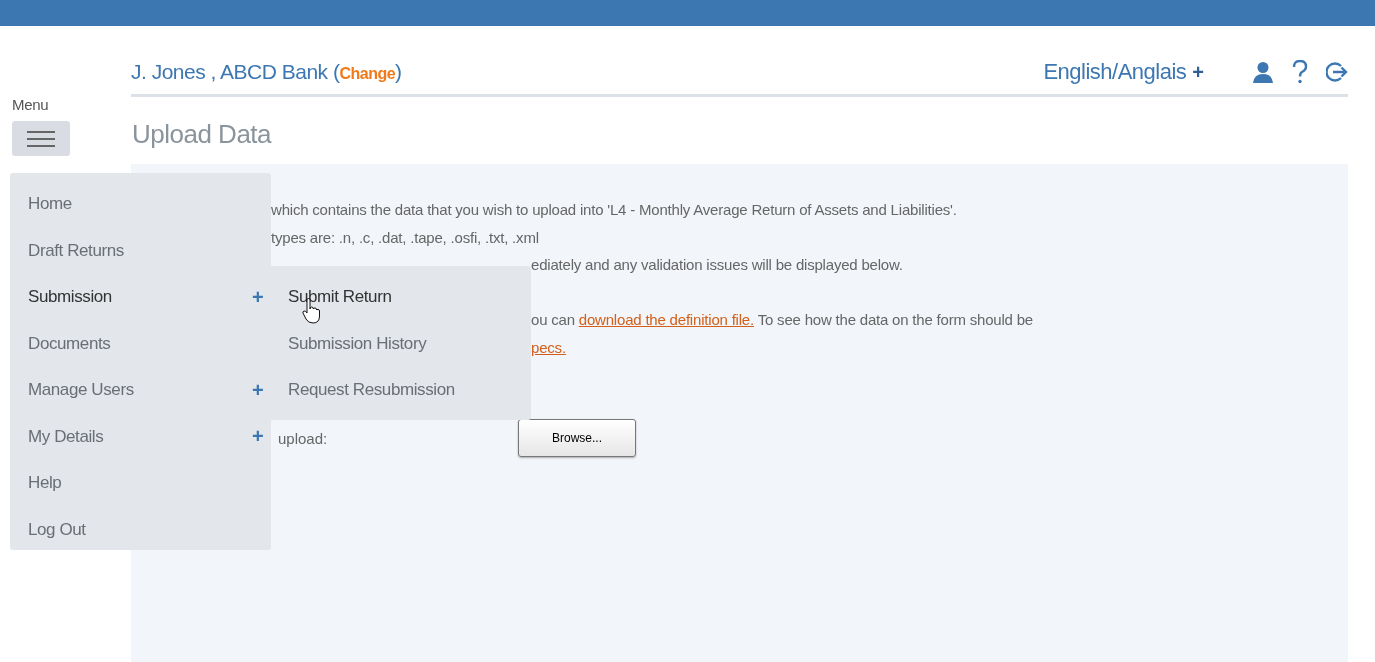 The image size is (1375, 662). I want to click on instruction-text: types are: .n, .c, .dat, .tape, .osfi, .txt, .xml, so click(405, 237).